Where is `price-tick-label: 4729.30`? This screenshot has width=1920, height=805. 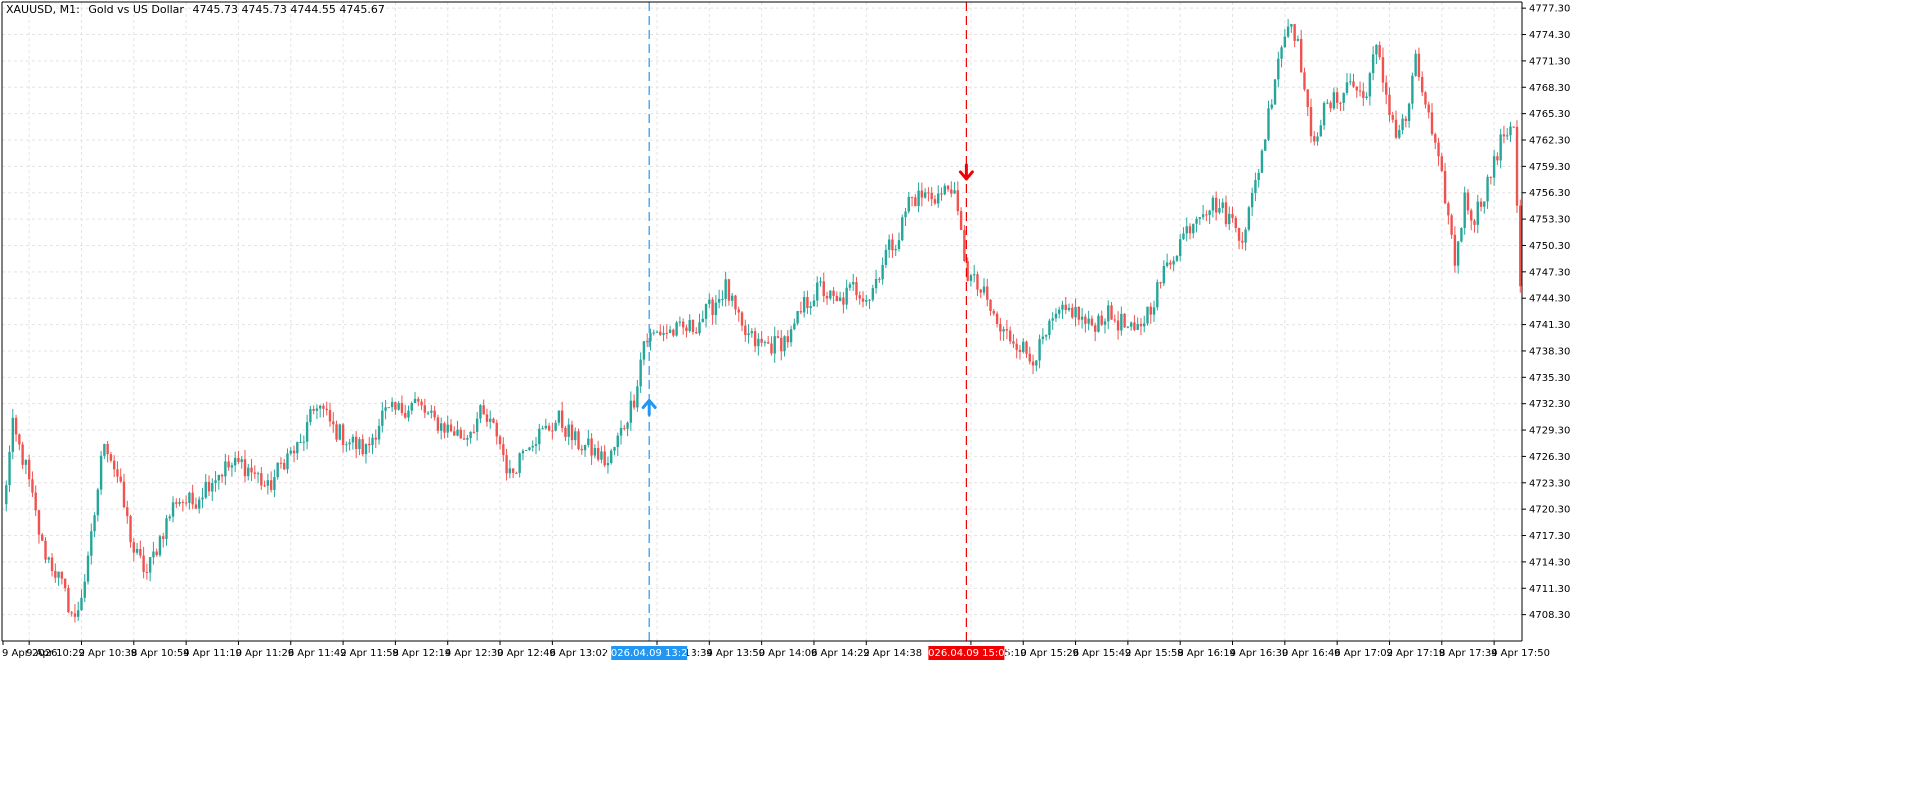
price-tick-label: 4729.30 is located at coordinates (1549, 431).